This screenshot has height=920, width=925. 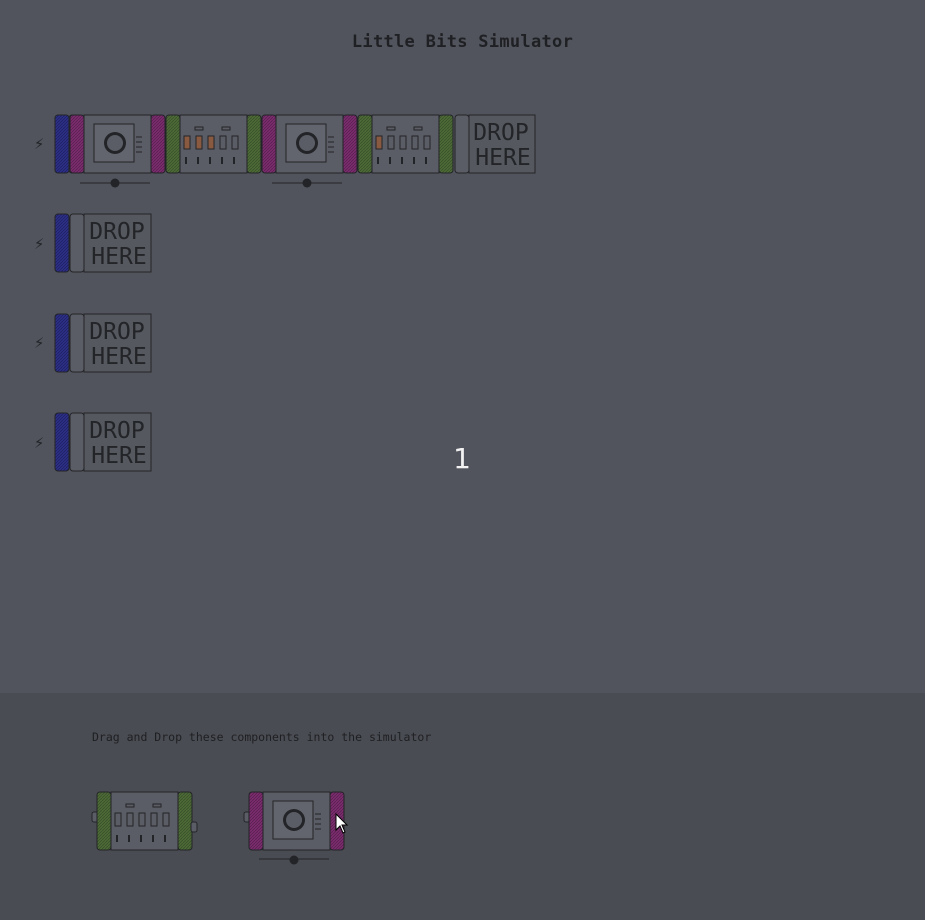 I want to click on slider-handle, so click(x=294, y=860).